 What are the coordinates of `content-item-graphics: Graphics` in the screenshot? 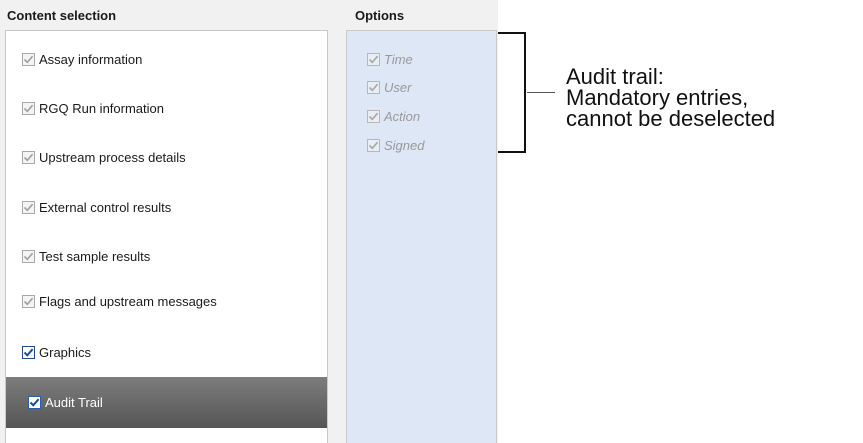 It's located at (56, 352).